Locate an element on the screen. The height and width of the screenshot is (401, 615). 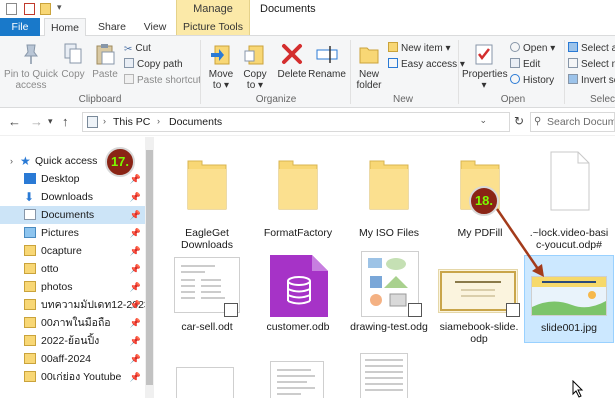
pin-to-quick-access-button: Pin to Quick access is located at coordinates (31, 66).